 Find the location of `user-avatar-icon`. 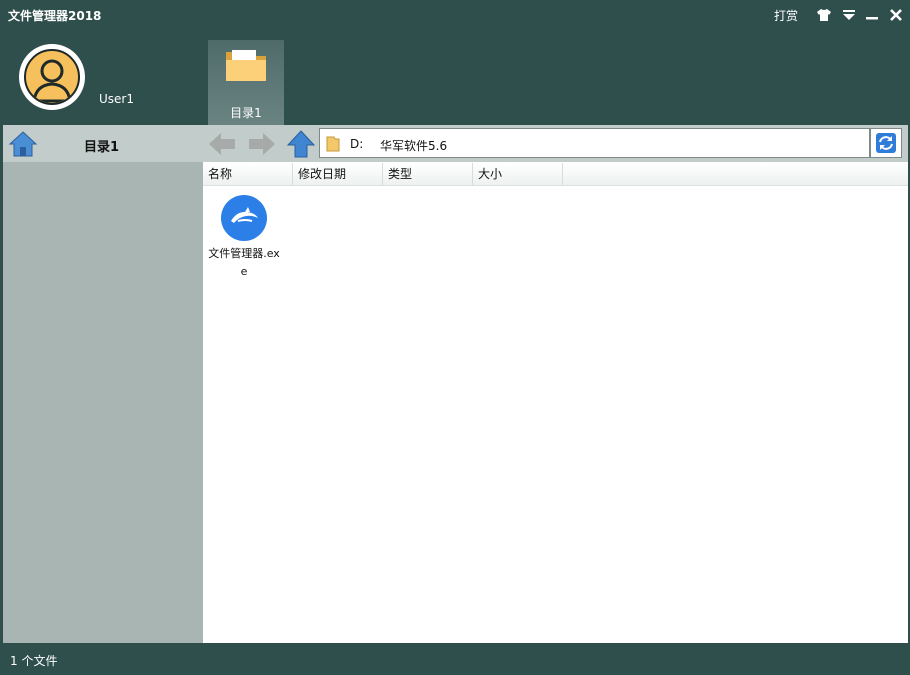

user-avatar-icon is located at coordinates (52, 77).